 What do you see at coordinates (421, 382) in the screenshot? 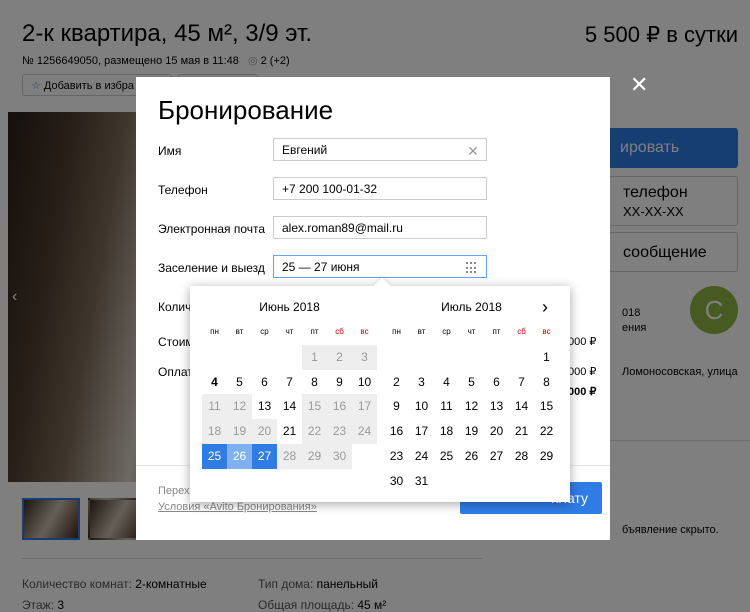
I see `calendar-day: 3` at bounding box center [421, 382].